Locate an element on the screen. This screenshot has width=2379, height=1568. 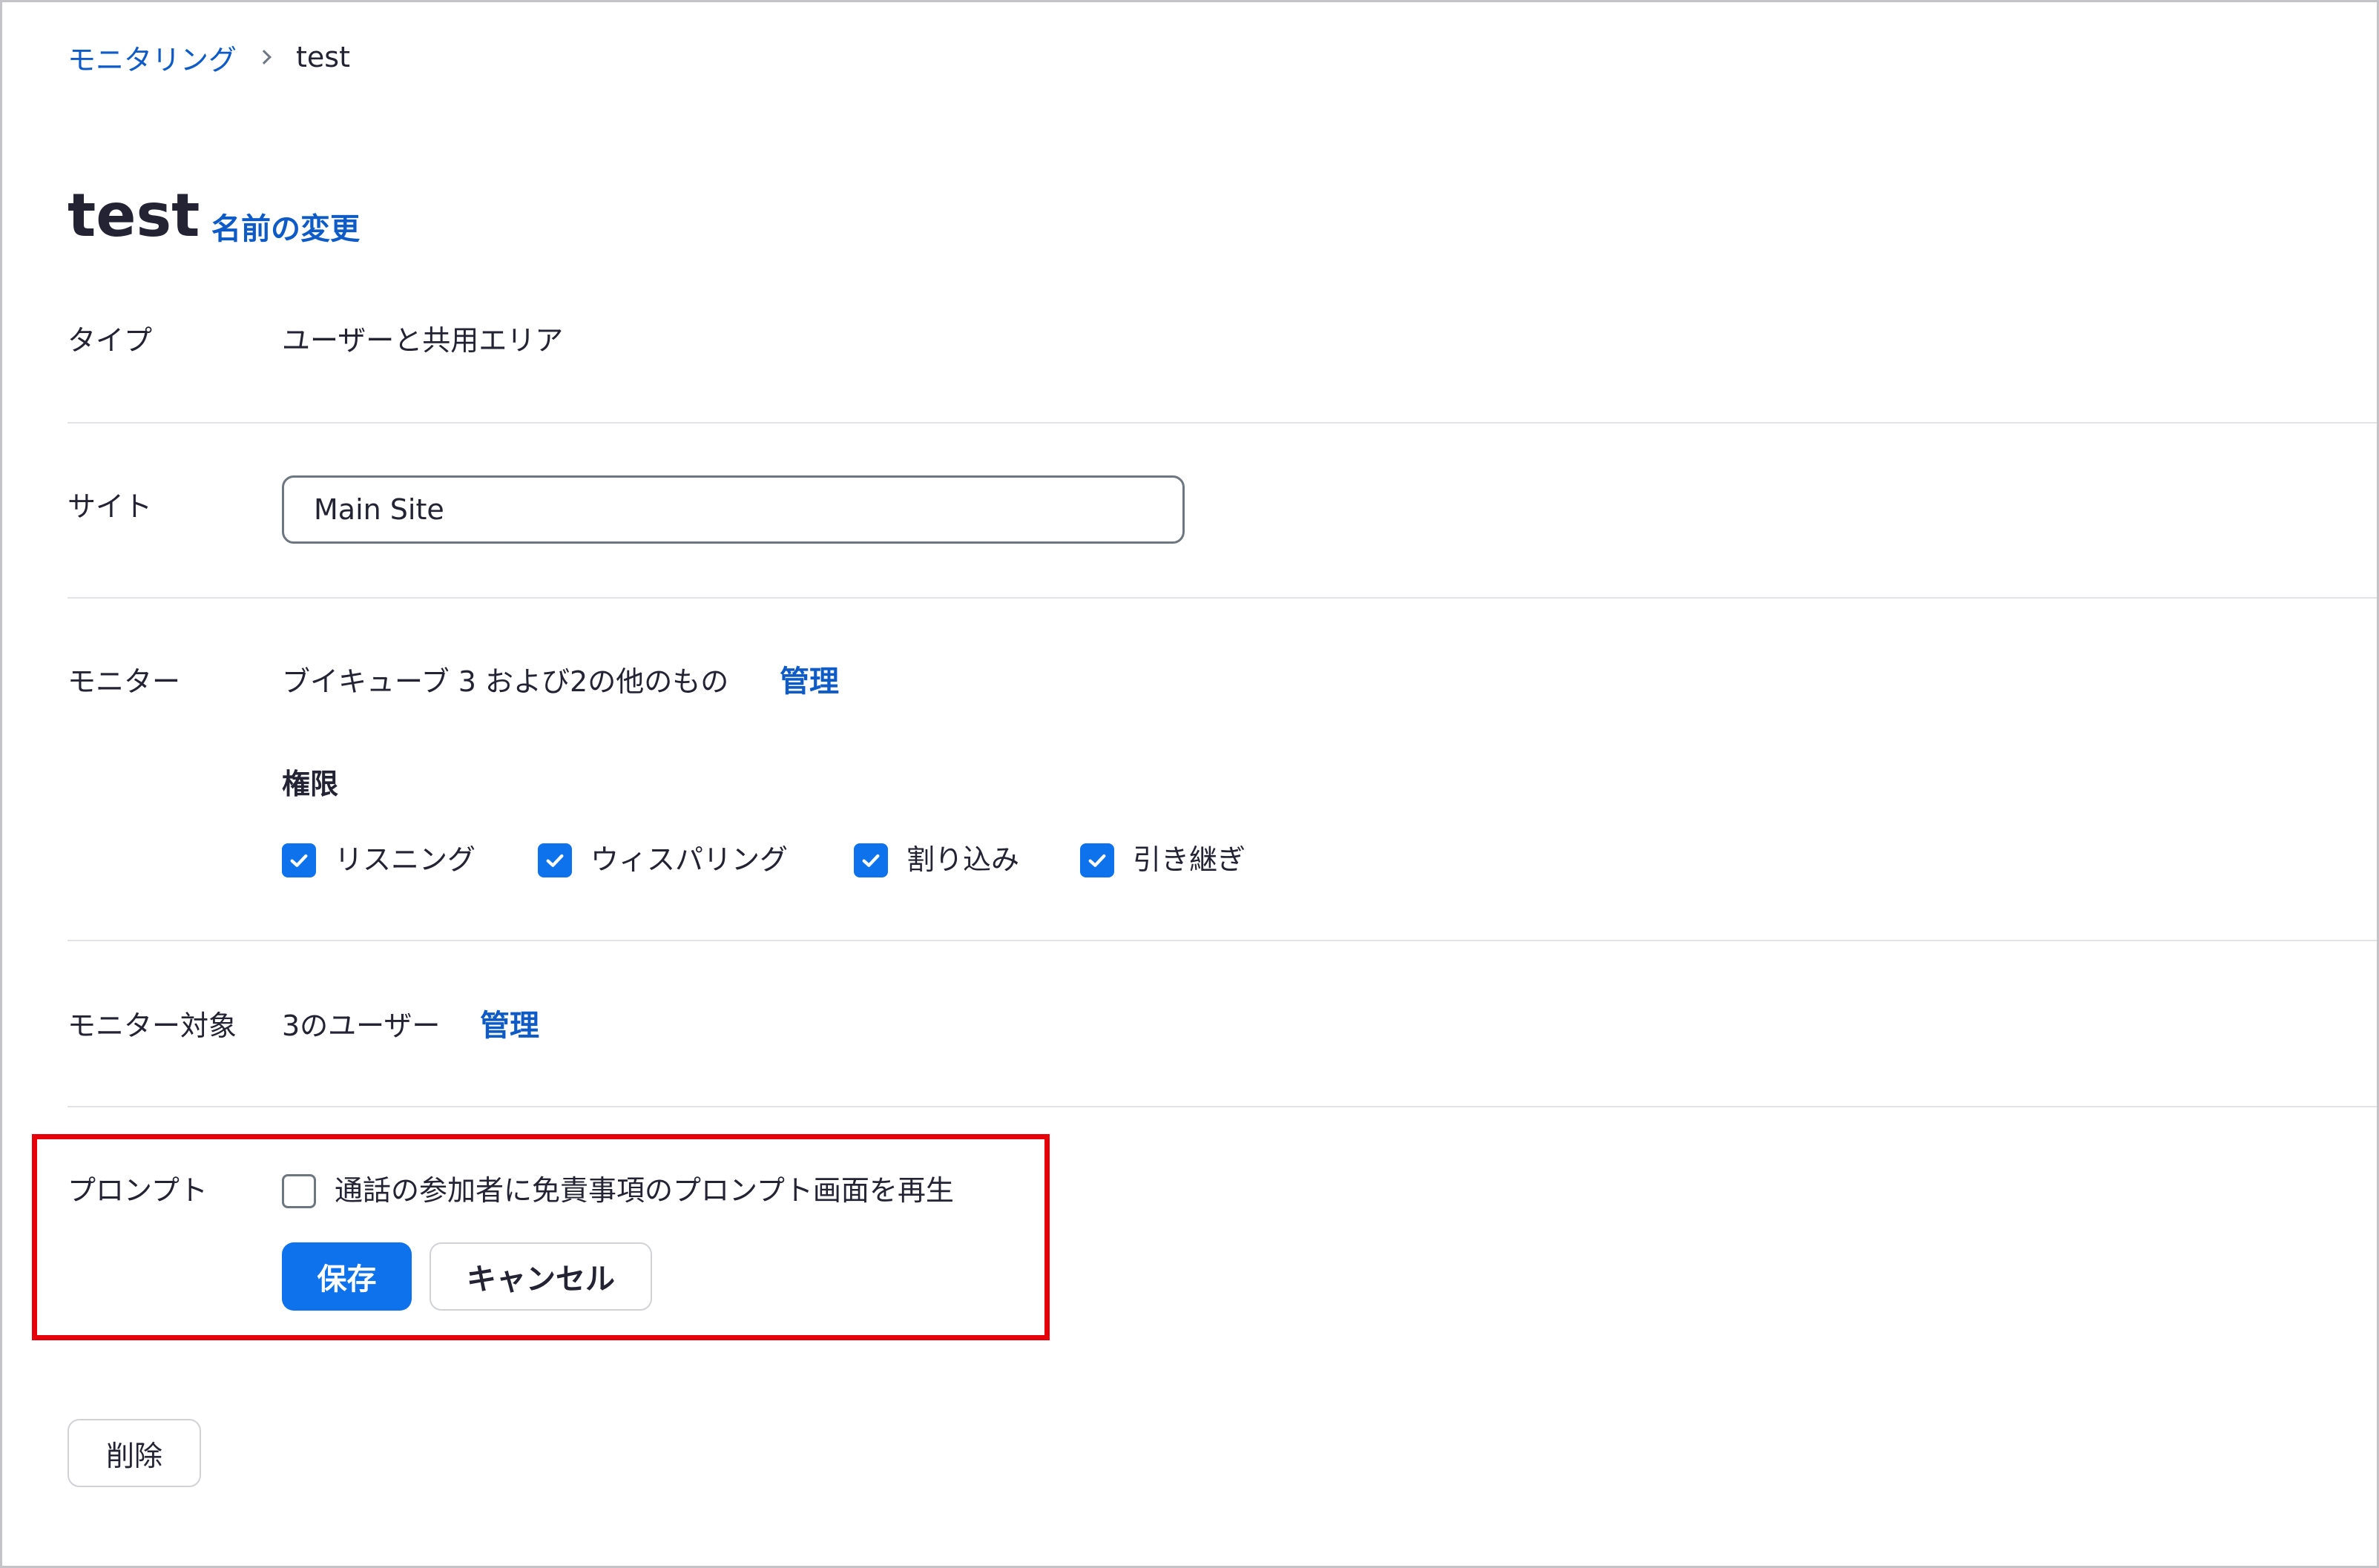
permissions-title: 権限 is located at coordinates (310, 784).